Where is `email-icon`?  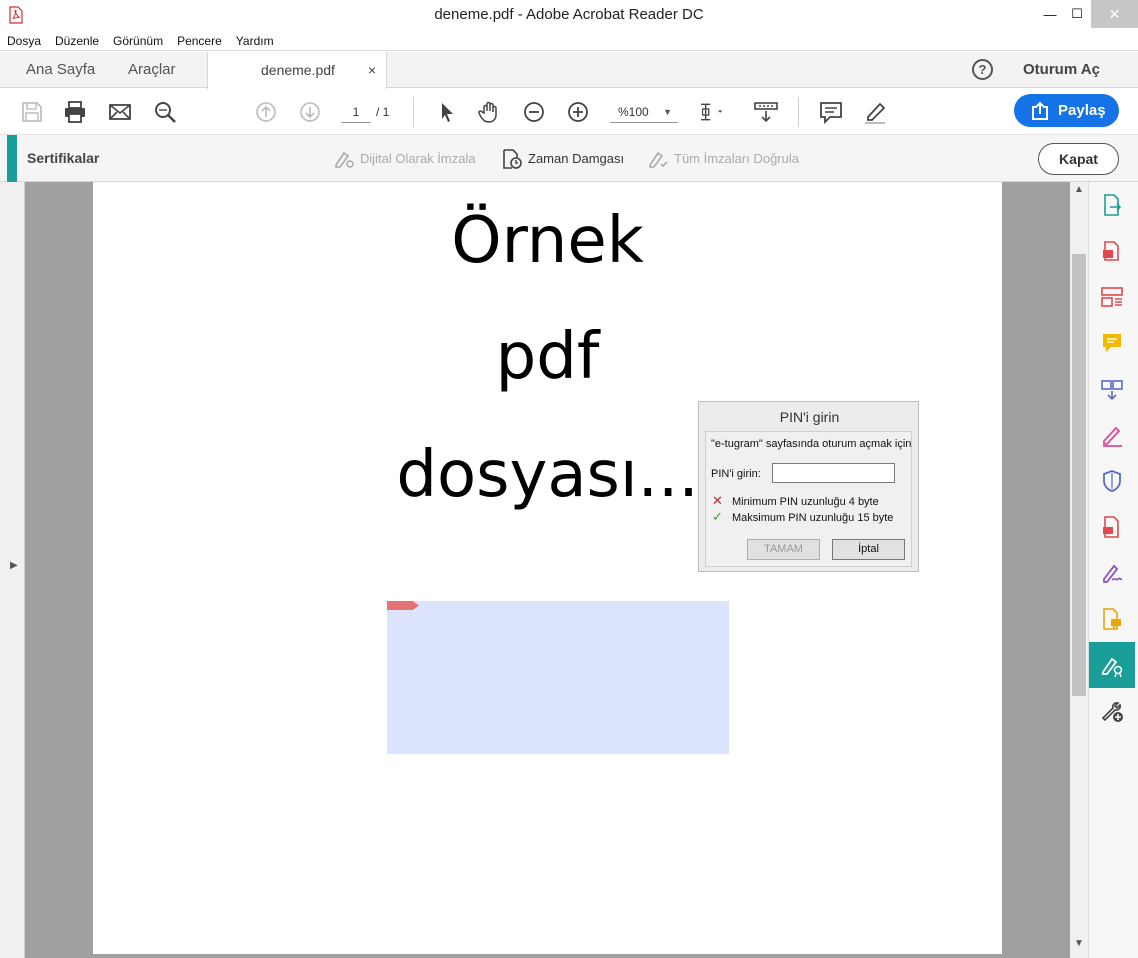 email-icon is located at coordinates (120, 112).